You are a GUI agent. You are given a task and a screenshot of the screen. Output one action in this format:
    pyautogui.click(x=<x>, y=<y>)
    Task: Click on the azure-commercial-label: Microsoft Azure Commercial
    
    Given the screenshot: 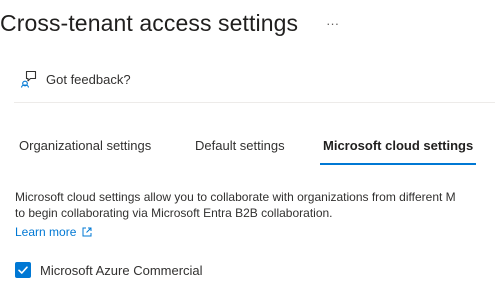 What is the action you would take?
    pyautogui.click(x=121, y=270)
    